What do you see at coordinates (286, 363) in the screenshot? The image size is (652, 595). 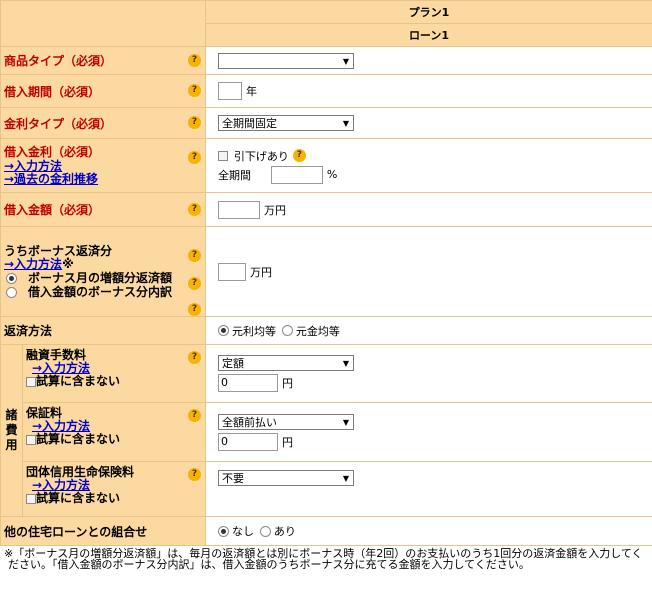 I see `fee-type-select: 定額 ▼` at bounding box center [286, 363].